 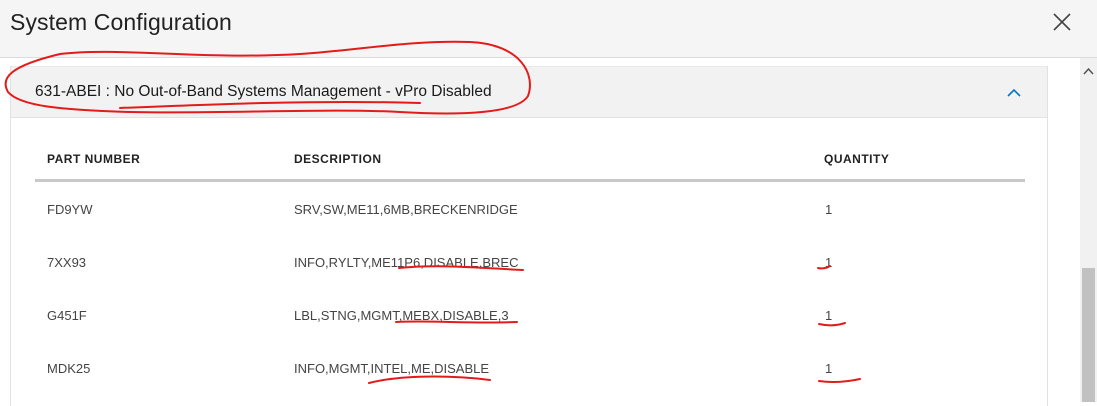 What do you see at coordinates (121, 22) in the screenshot?
I see `dialog-title: System Configuration` at bounding box center [121, 22].